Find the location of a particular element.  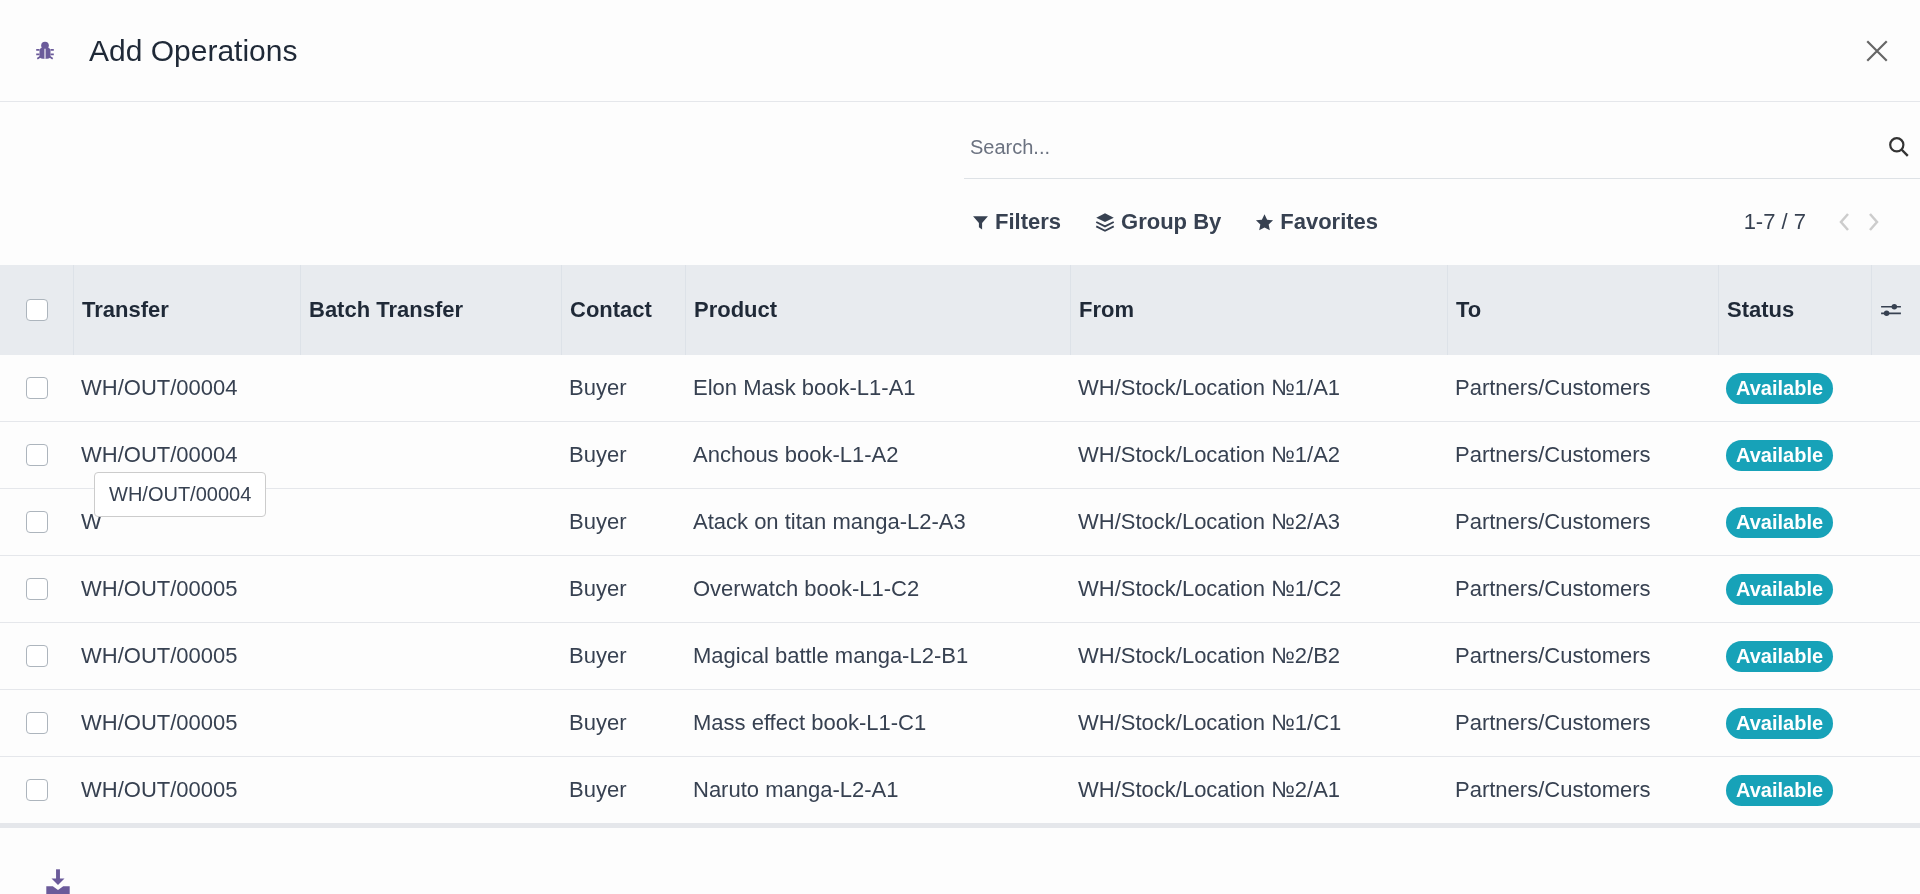

pager-value: 1-7 / 7 is located at coordinates (1774, 222).